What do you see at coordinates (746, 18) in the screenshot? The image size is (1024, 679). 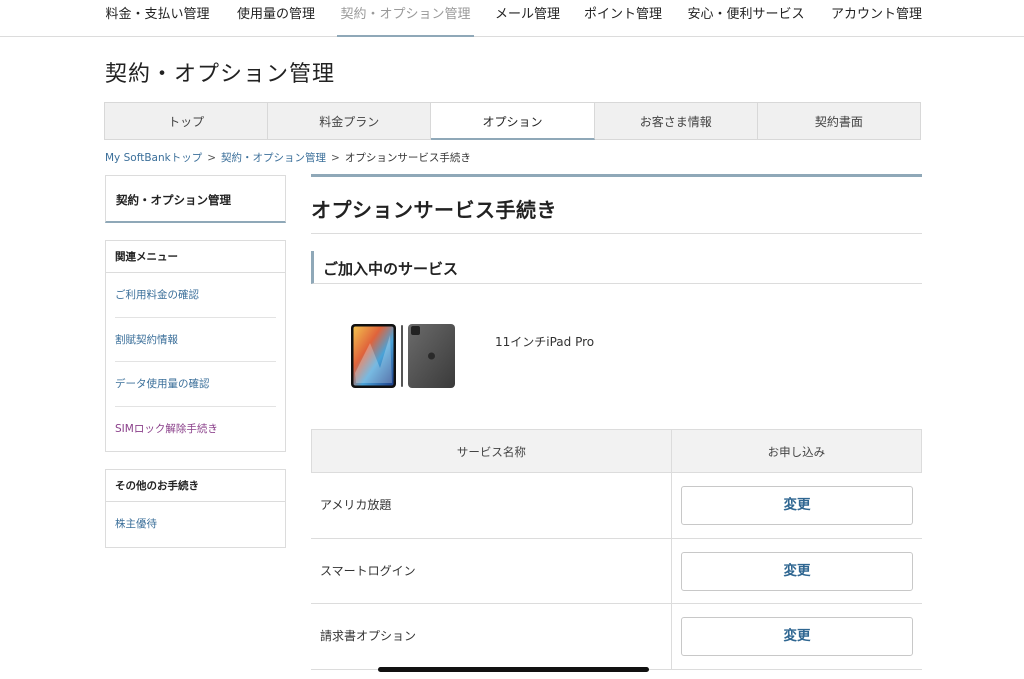 I see `nav-item-services: 安心・便利サービス` at bounding box center [746, 18].